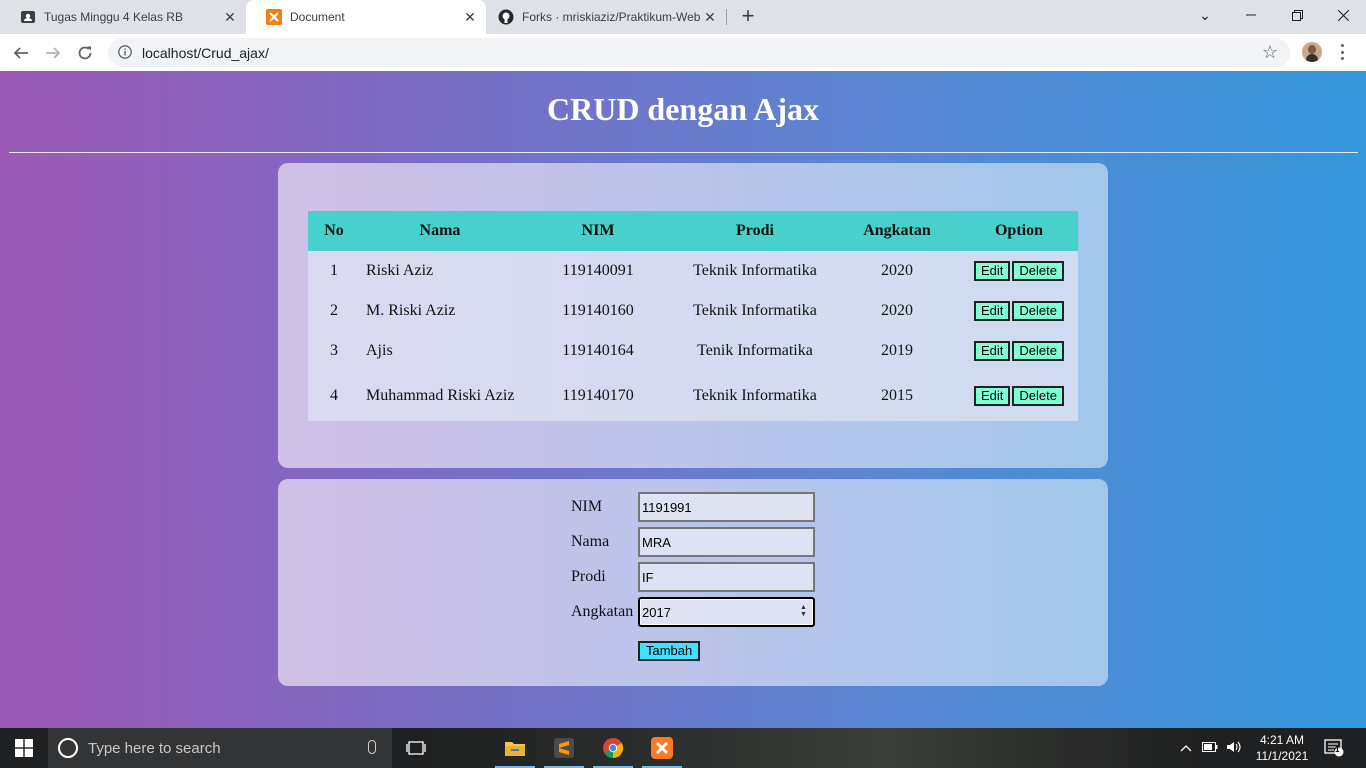  Describe the element at coordinates (334, 310) in the screenshot. I see `cell-no: 2` at that location.